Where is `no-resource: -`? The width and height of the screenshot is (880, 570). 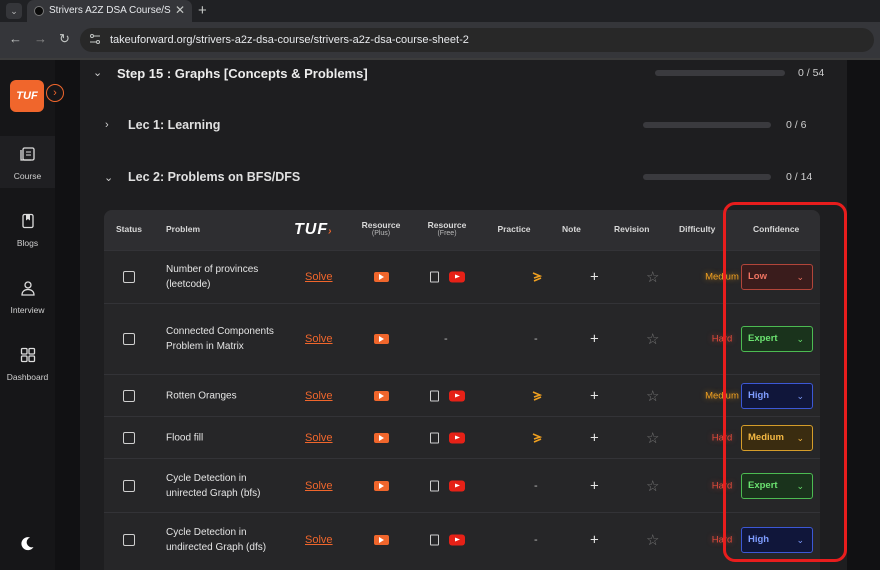
no-resource: - is located at coordinates (446, 339).